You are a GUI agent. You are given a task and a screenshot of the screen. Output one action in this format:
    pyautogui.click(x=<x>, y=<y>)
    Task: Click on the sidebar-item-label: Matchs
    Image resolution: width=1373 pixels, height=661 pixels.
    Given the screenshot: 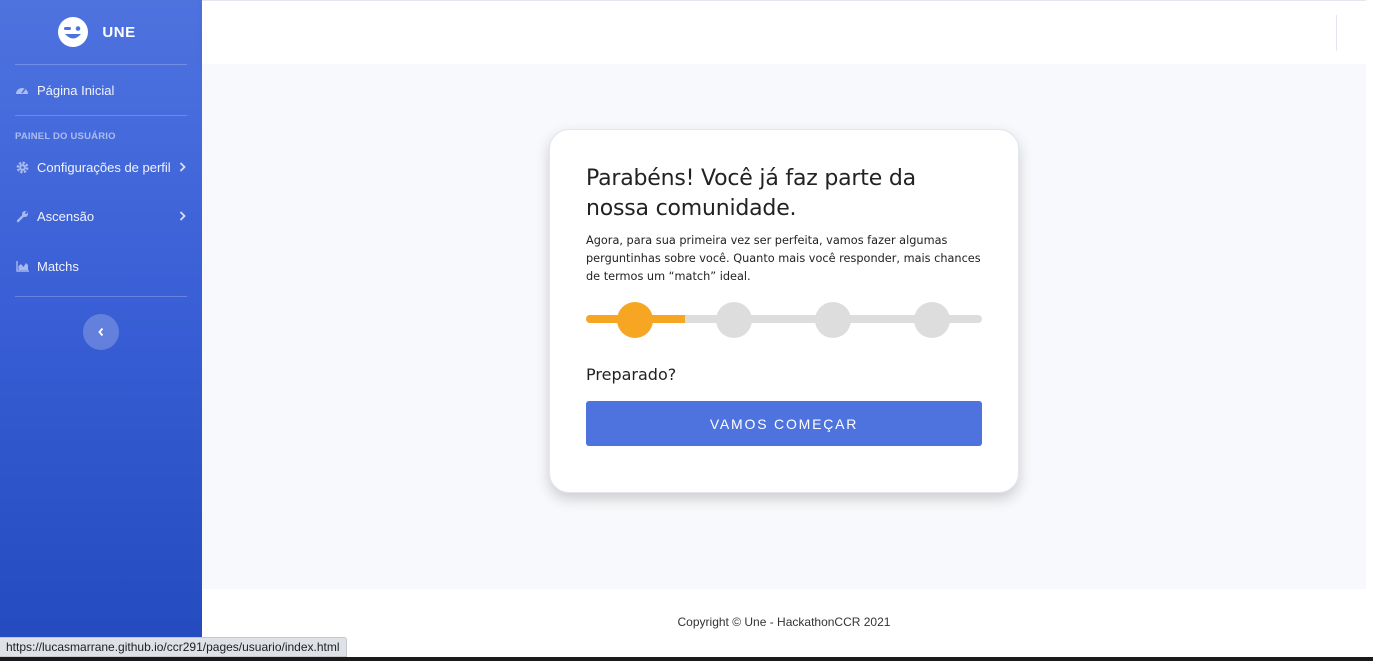 What is the action you would take?
    pyautogui.click(x=58, y=266)
    